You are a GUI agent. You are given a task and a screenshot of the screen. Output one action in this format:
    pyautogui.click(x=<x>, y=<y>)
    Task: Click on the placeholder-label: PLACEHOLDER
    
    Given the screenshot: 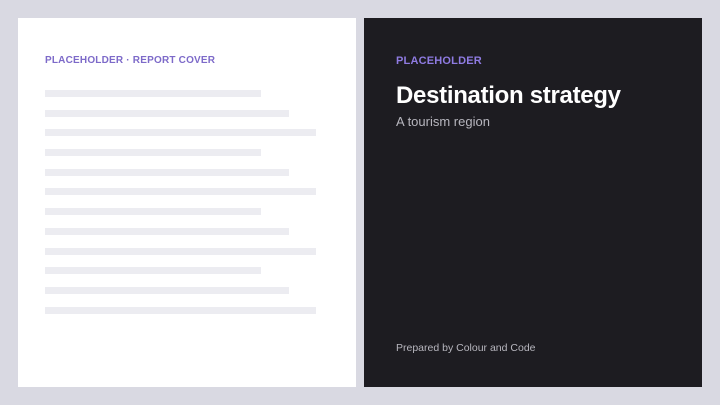 What is the action you would take?
    pyautogui.click(x=439, y=61)
    